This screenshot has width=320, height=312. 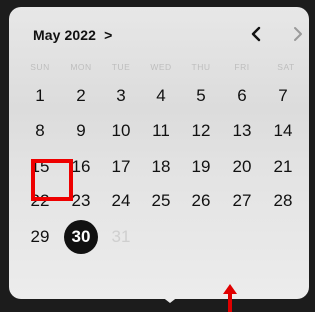 I want to click on day-cell: 1, so click(x=40, y=96).